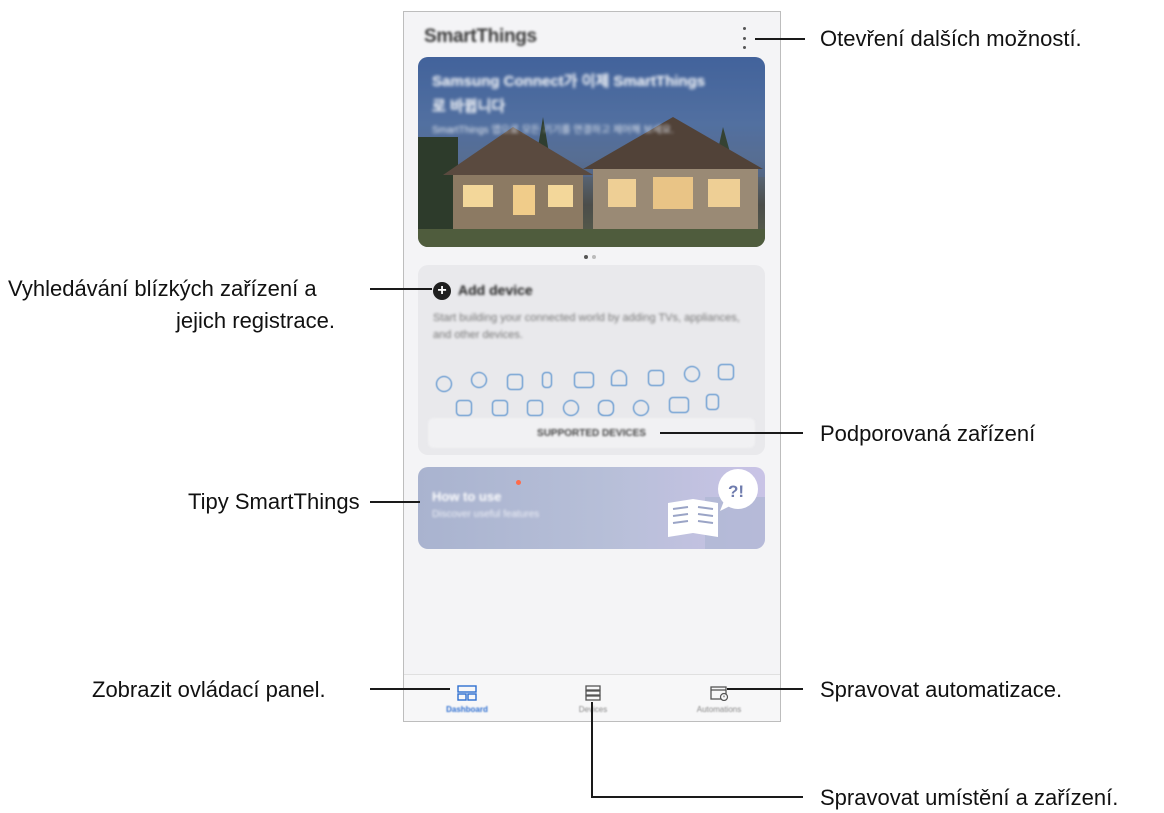 Image resolution: width=1164 pixels, height=813 pixels. What do you see at coordinates (719, 709) in the screenshot?
I see `tab-automations-label: Automations` at bounding box center [719, 709].